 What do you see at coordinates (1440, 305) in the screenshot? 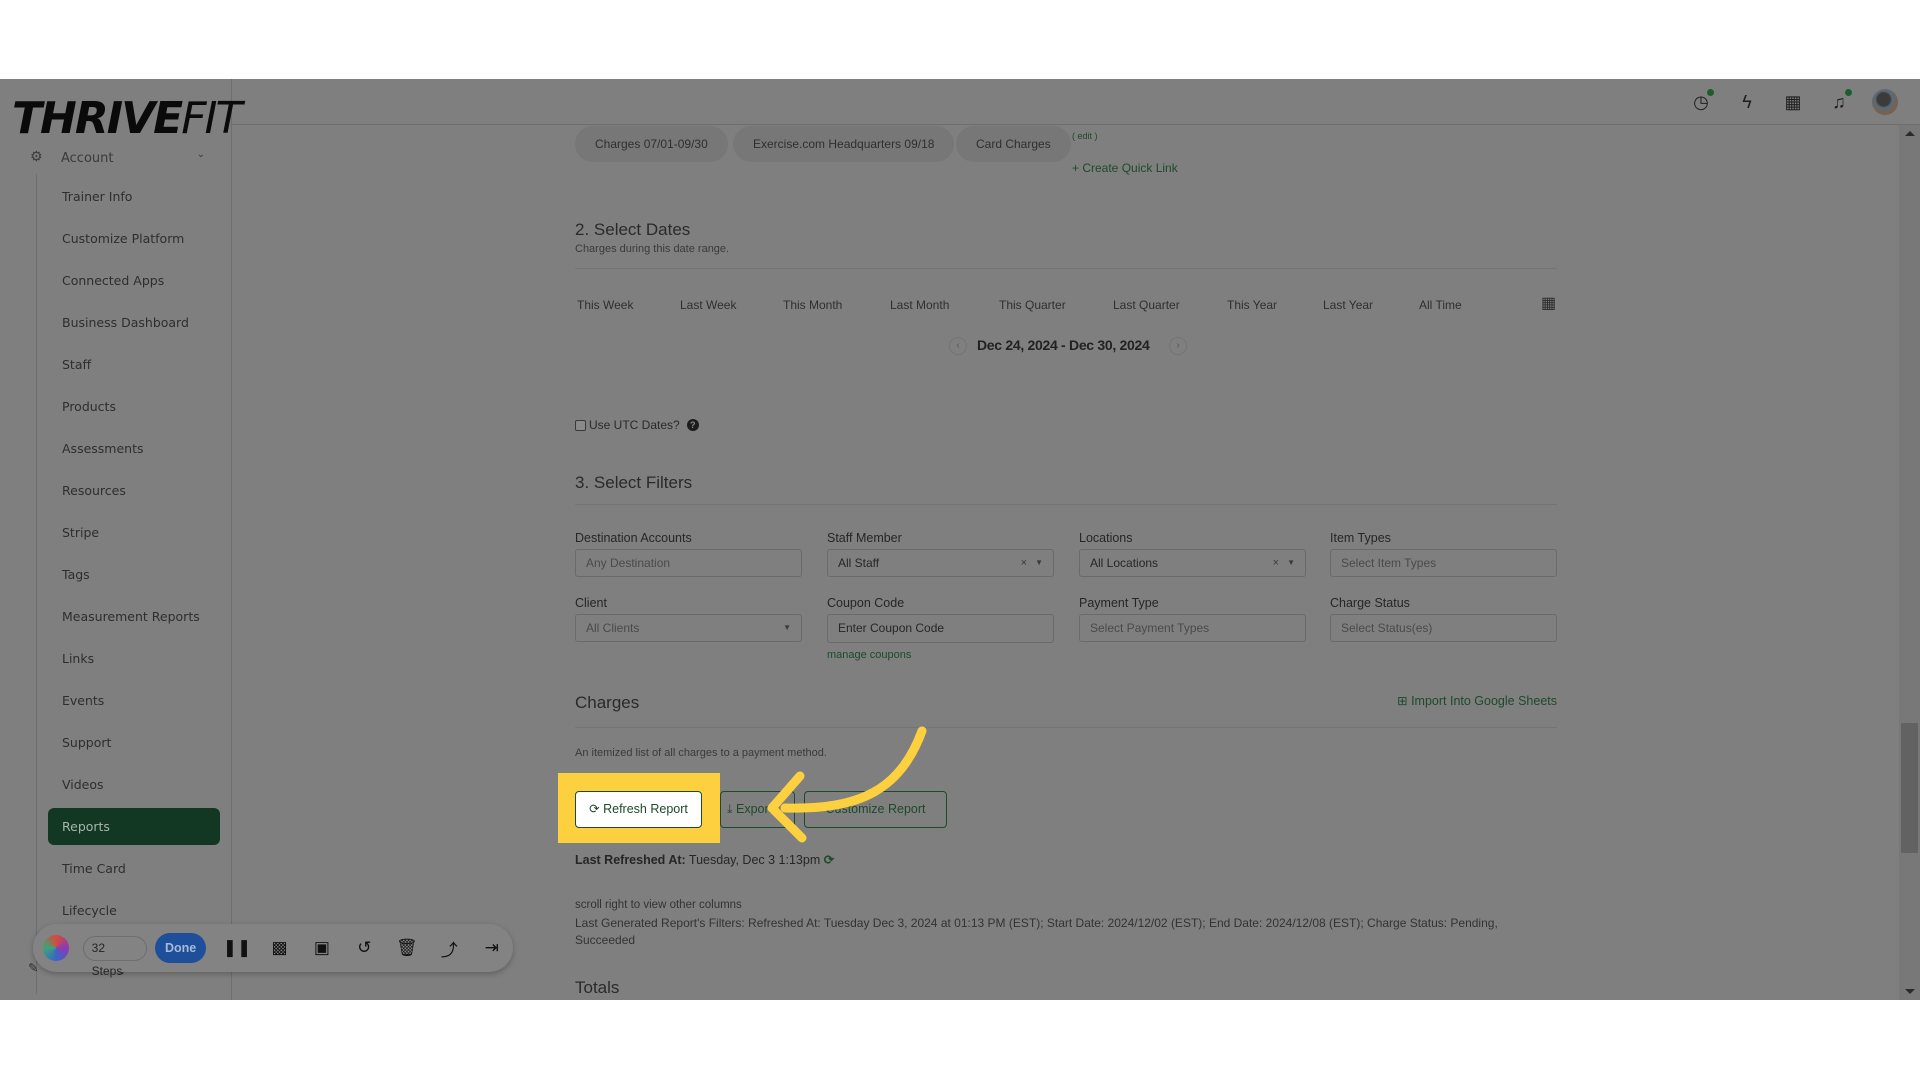
I see `range-all-time: All Time` at bounding box center [1440, 305].